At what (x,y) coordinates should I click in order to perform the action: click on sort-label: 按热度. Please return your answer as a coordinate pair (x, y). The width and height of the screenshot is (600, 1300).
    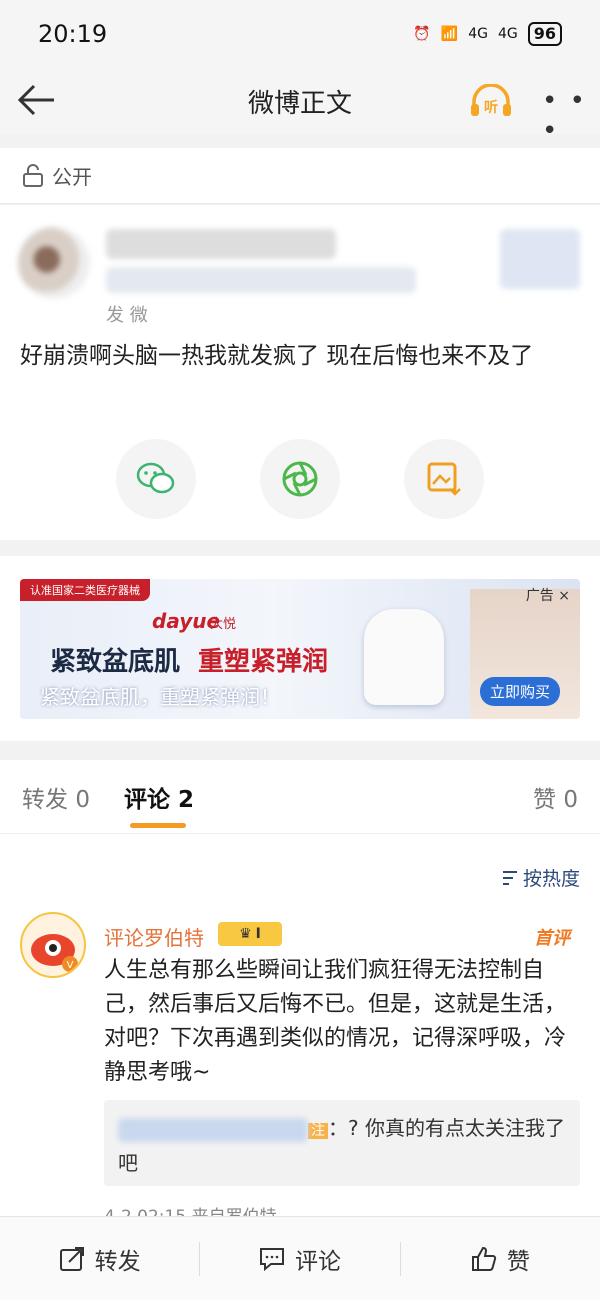
    Looking at the image, I should click on (551, 879).